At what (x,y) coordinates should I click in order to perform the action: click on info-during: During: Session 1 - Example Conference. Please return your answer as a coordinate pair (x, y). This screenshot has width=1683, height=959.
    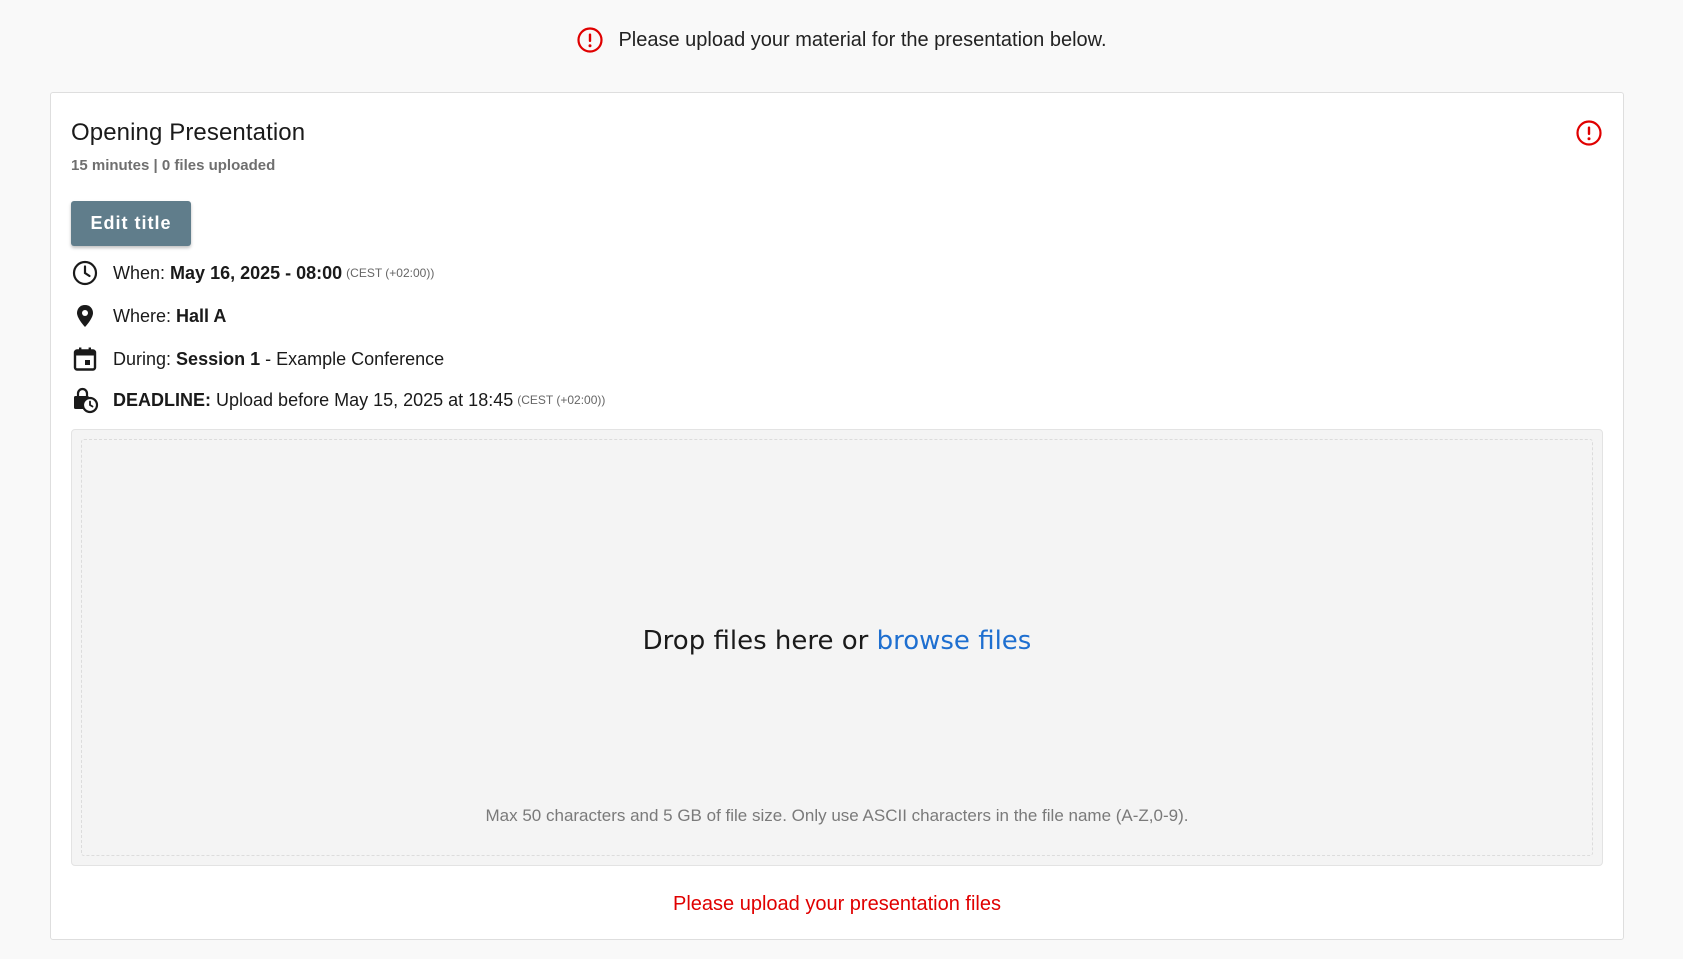
    Looking at the image, I should click on (257, 359).